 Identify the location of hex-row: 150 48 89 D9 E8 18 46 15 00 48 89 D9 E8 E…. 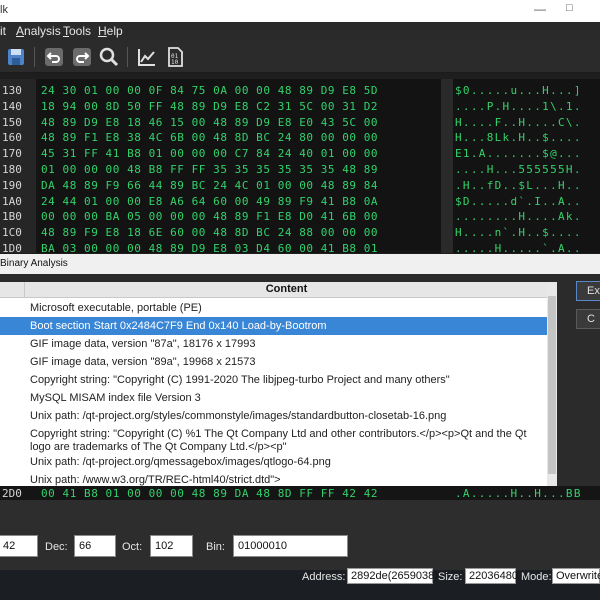
(300, 122).